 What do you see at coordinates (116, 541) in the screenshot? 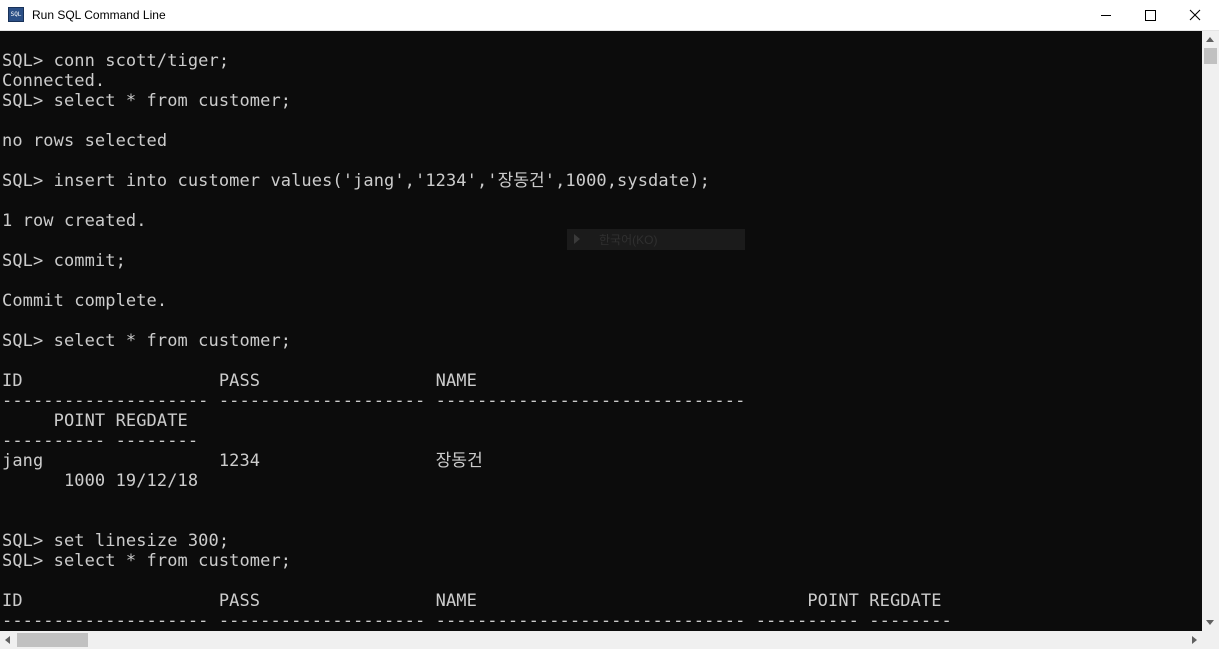
I see `console-line: SQL> set linesize 300;` at bounding box center [116, 541].